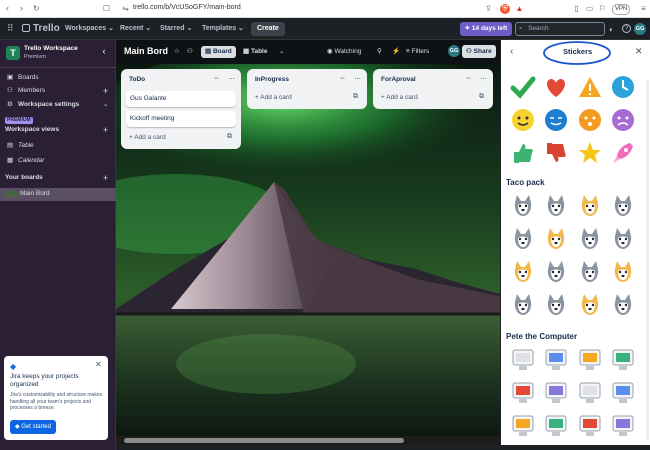 This screenshot has height=450, width=650. I want to click on filters-button: ≡ Filters, so click(417, 52).